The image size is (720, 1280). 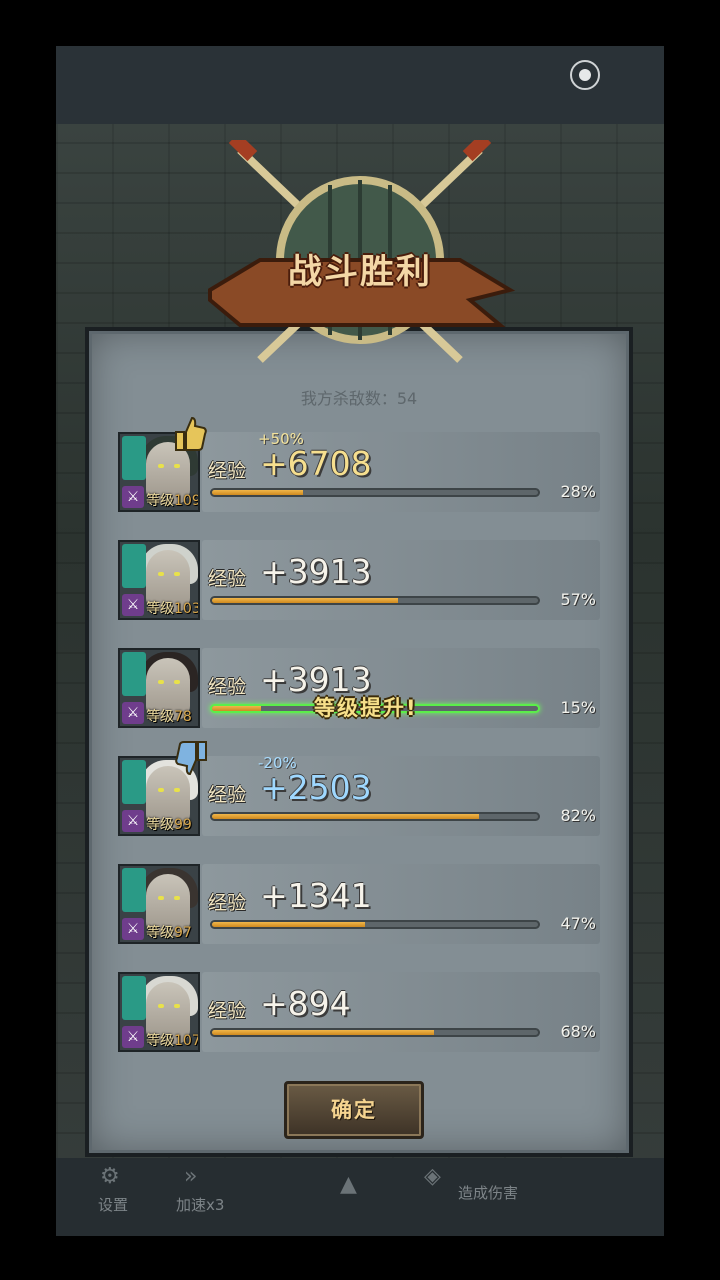 I want to click on settings-icon: ⚙, so click(x=110, y=1176).